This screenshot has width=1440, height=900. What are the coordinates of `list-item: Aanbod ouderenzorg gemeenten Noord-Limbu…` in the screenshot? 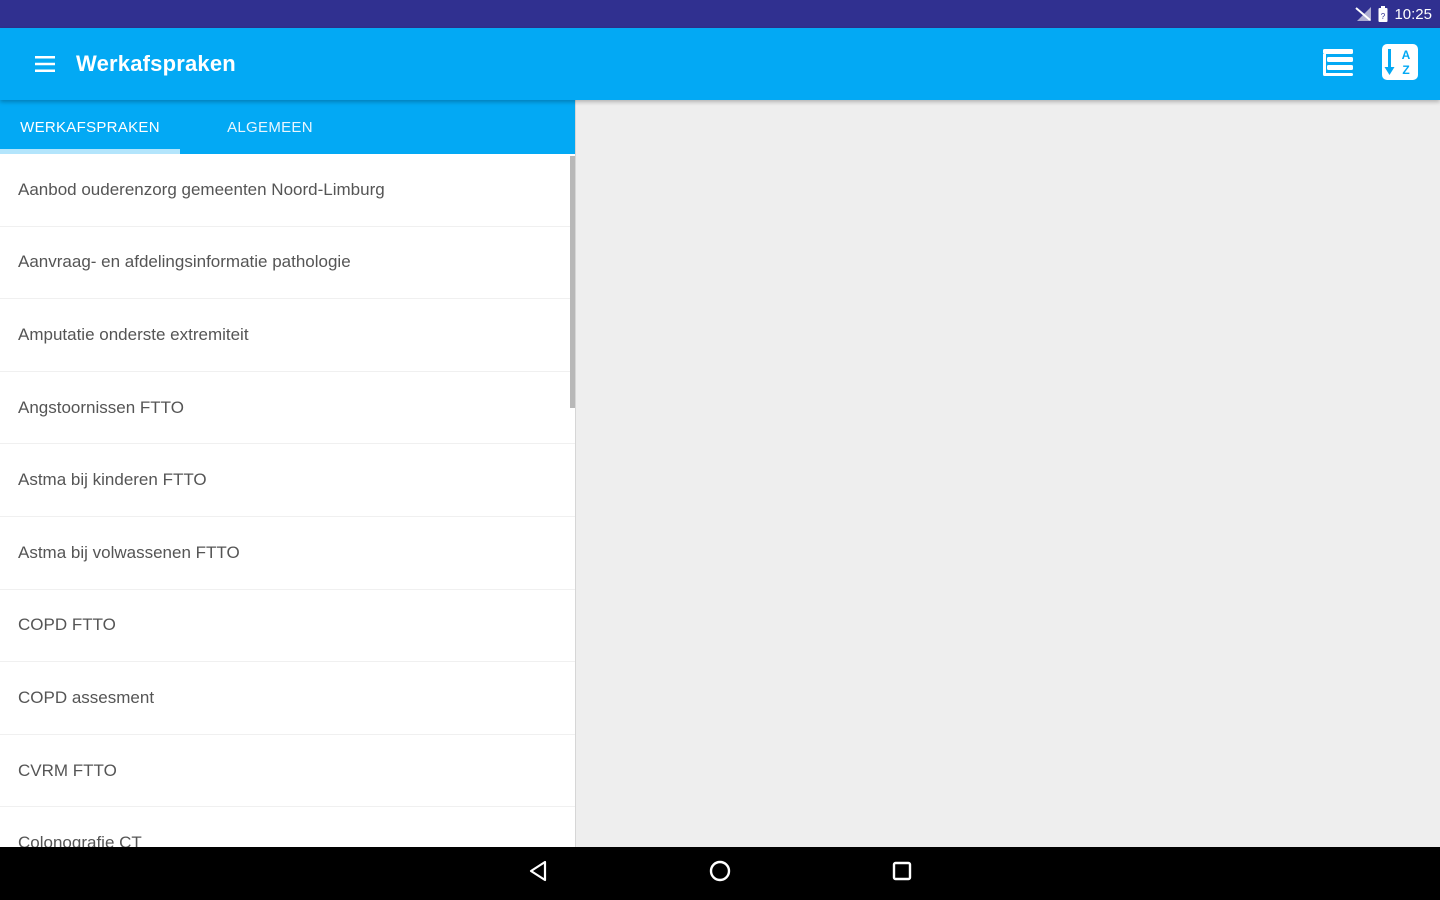 It's located at (287, 190).